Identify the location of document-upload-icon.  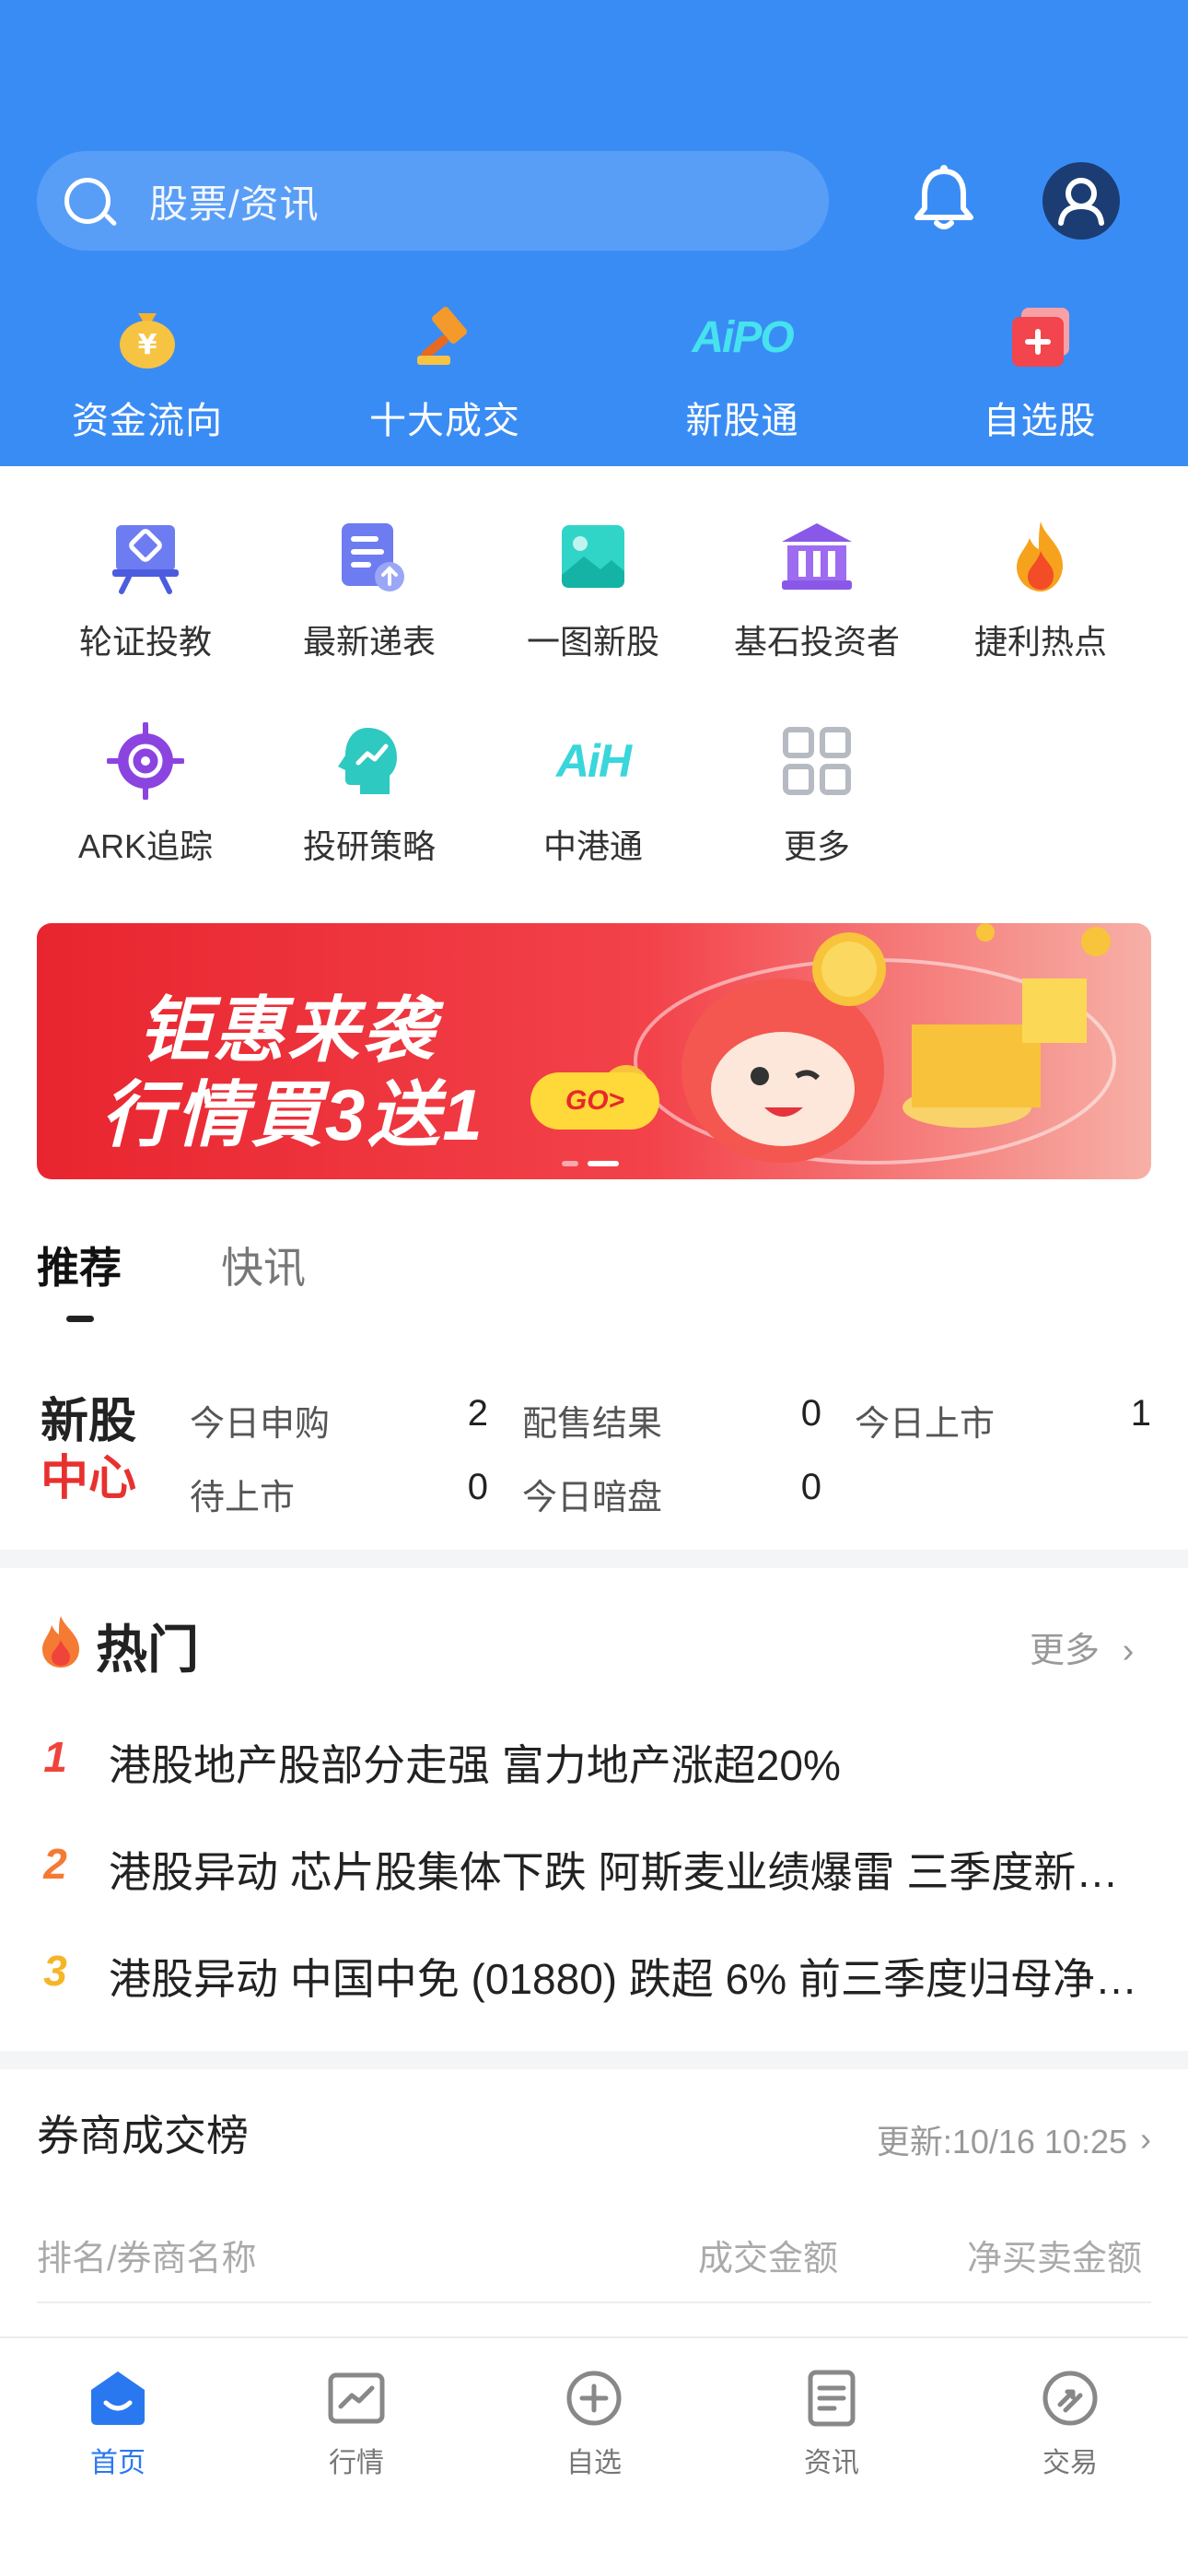
(369, 556).